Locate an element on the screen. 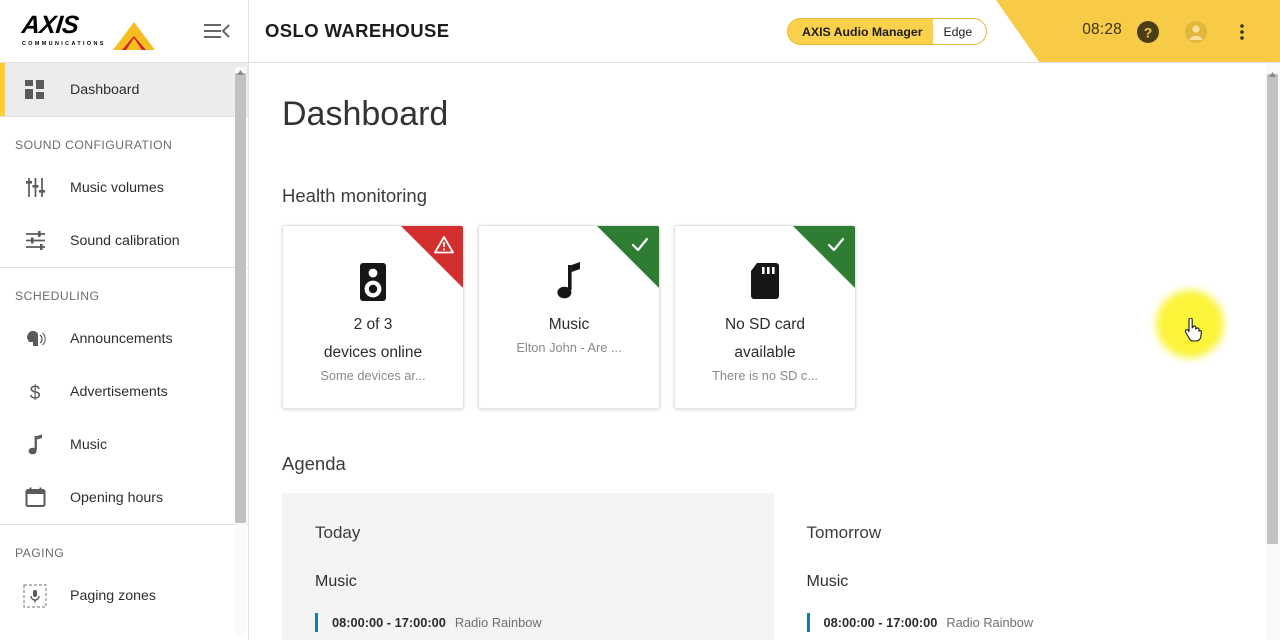 Image resolution: width=1280 pixels, height=640 pixels. agenda-title: Agenda is located at coordinates (314, 463).